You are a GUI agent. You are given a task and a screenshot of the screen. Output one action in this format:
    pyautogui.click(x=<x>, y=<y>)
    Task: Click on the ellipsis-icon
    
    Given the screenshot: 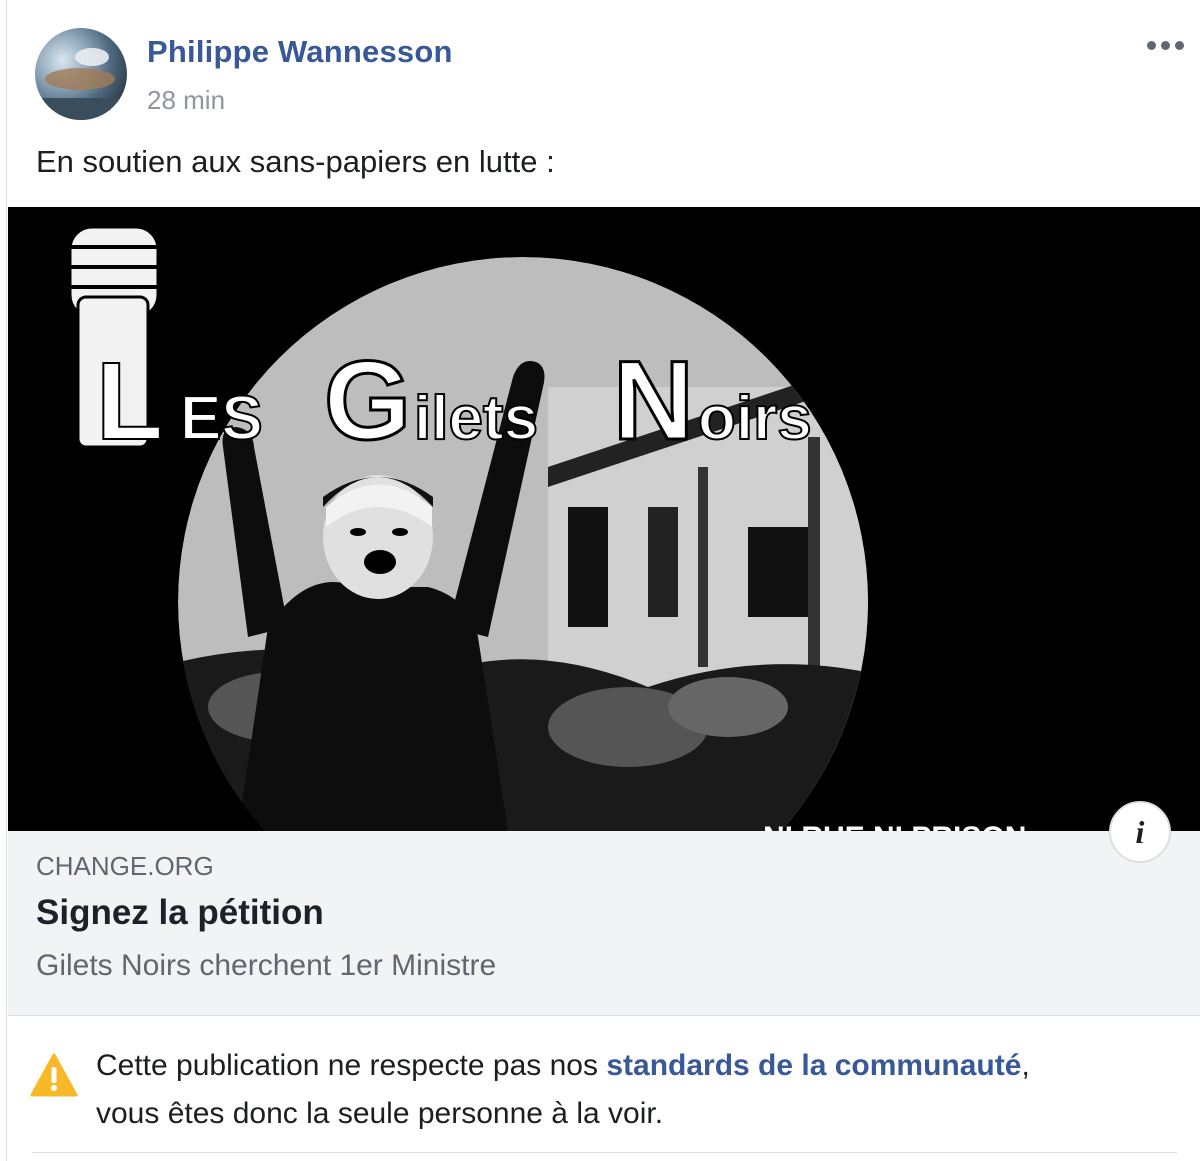 What is the action you would take?
    pyautogui.click(x=1165, y=45)
    